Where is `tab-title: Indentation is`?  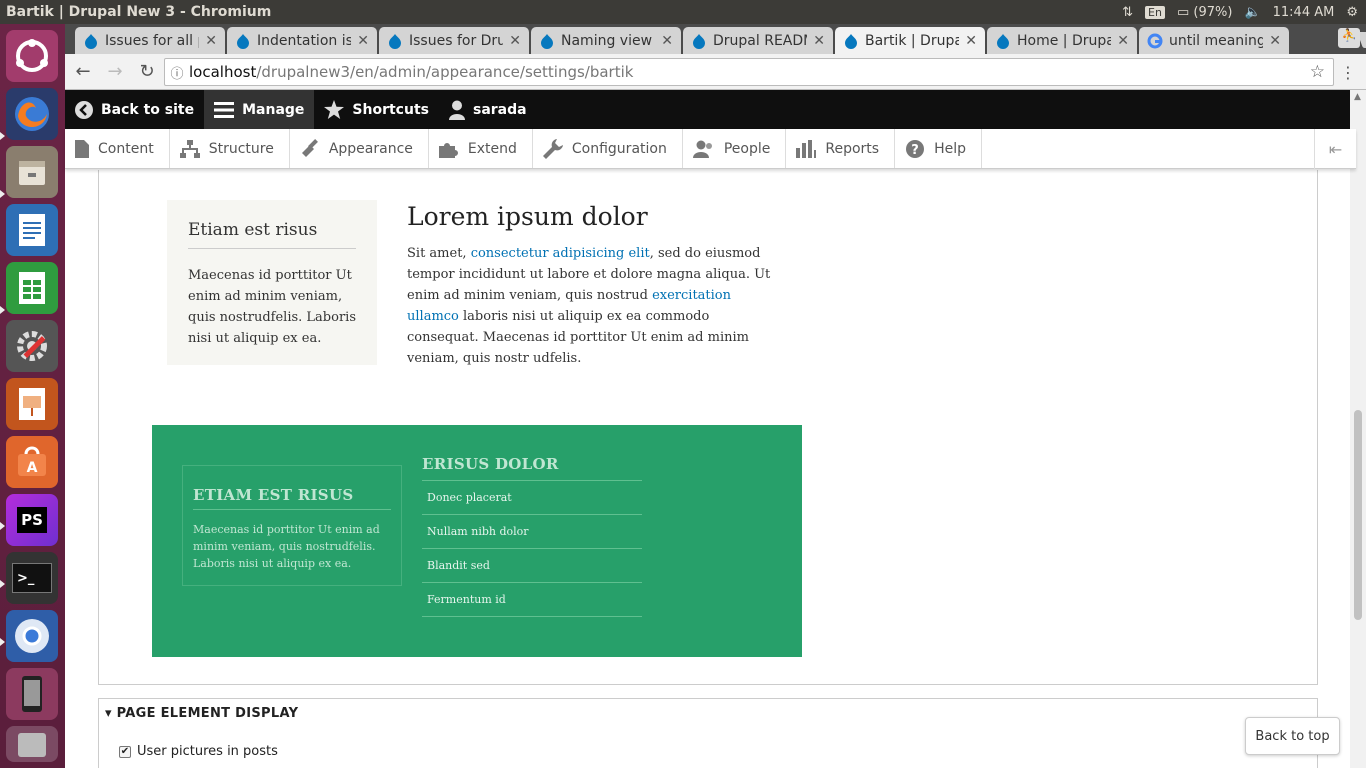
tab-title: Indentation is is located at coordinates (304, 40).